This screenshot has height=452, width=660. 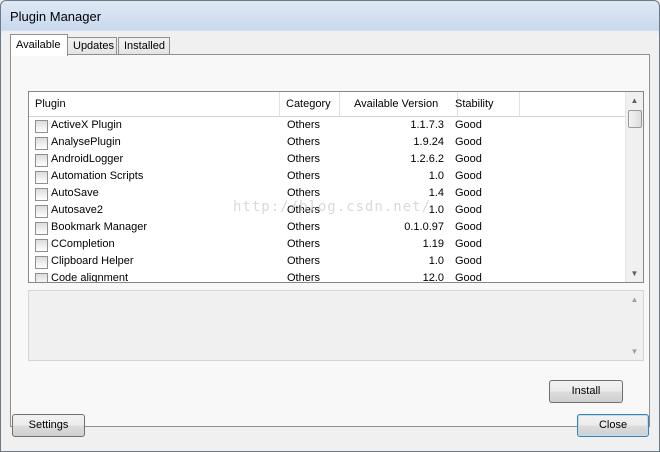 I want to click on table-row: AndroidLogger Others 1.2.6.2 Good, so click(x=327, y=159).